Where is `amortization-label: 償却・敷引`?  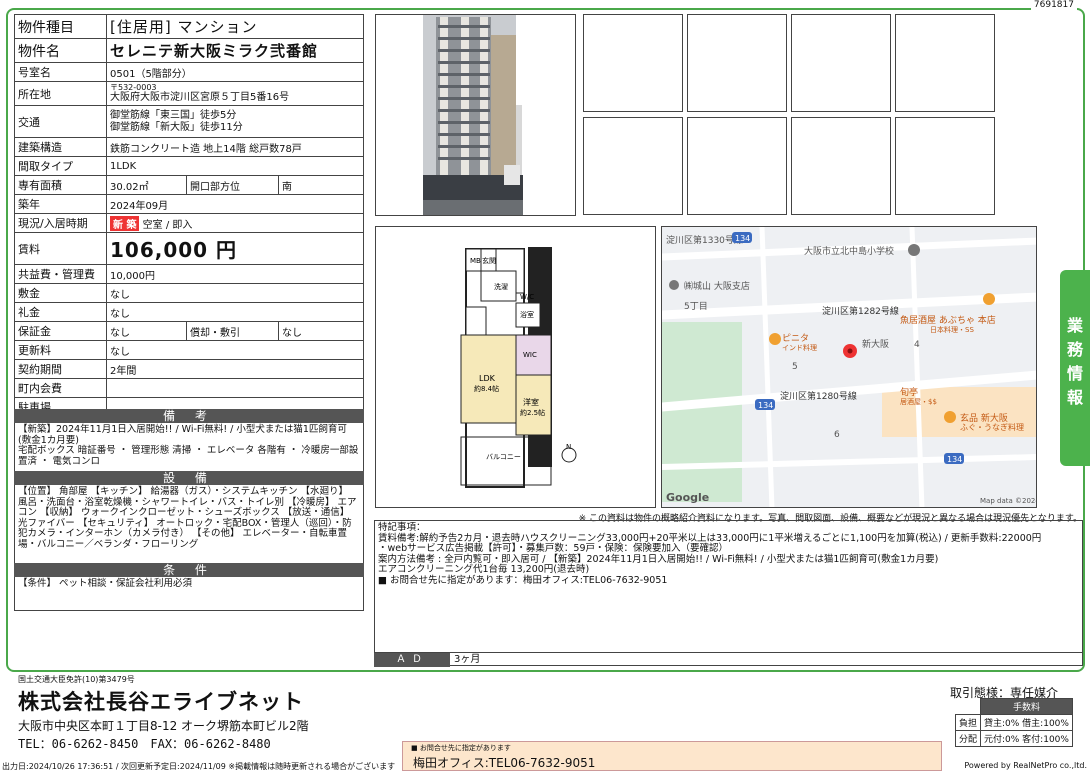
amortization-label: 償却・敷引 is located at coordinates (232, 331).